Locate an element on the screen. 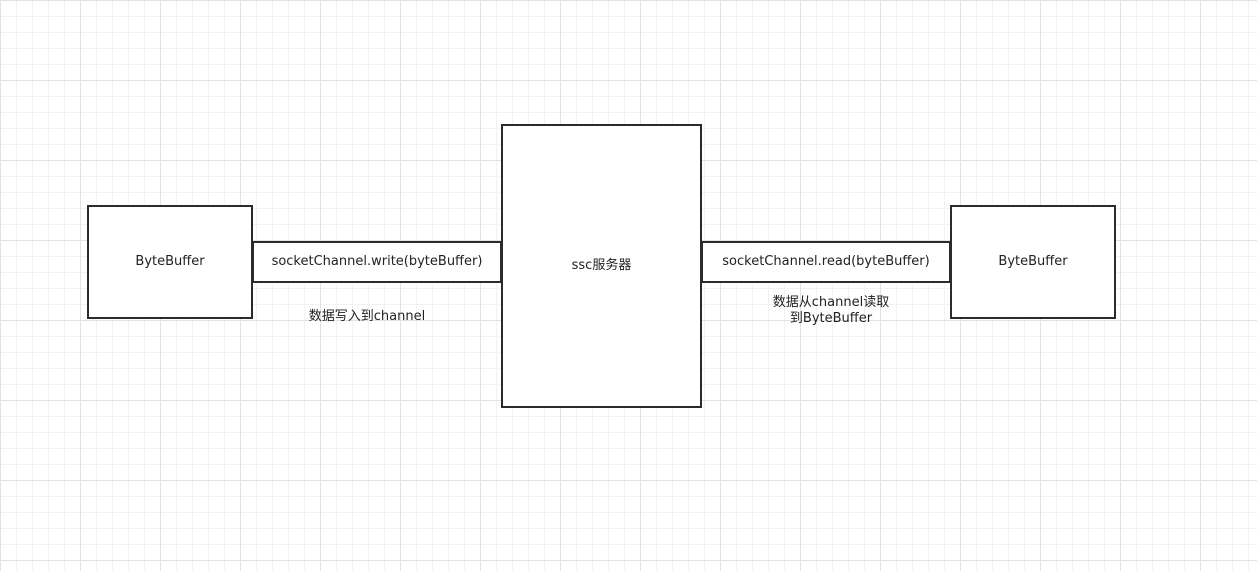 Image resolution: width=1257 pixels, height=571 pixels. write-channel-box: socketChannel.write(byteBuffer) is located at coordinates (377, 262).